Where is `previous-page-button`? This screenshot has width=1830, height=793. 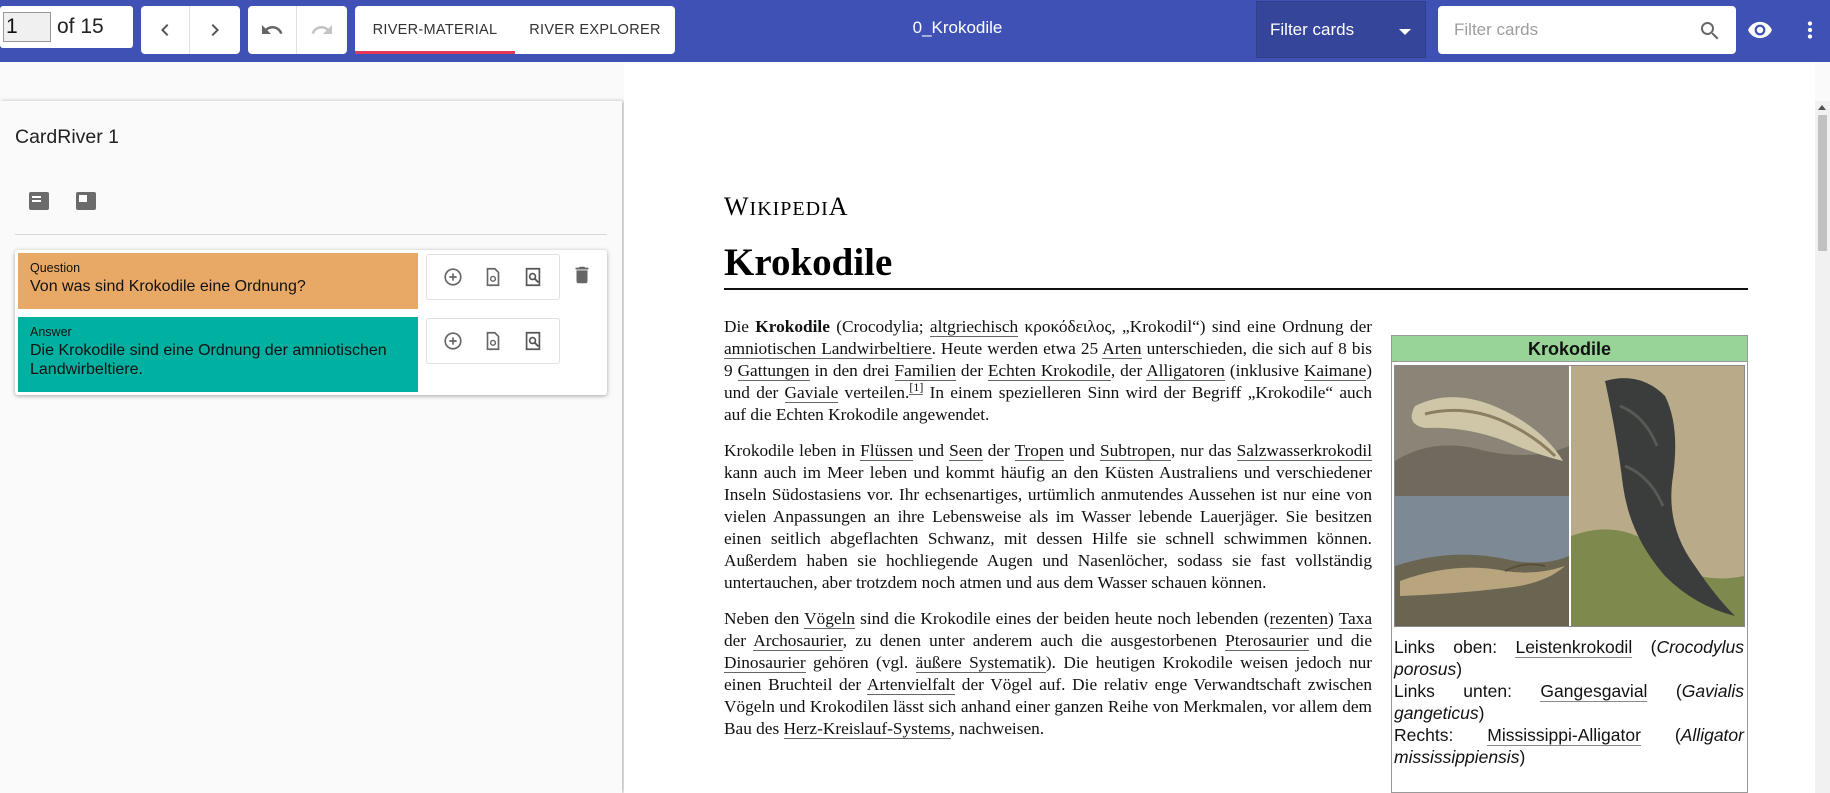 previous-page-button is located at coordinates (165, 30).